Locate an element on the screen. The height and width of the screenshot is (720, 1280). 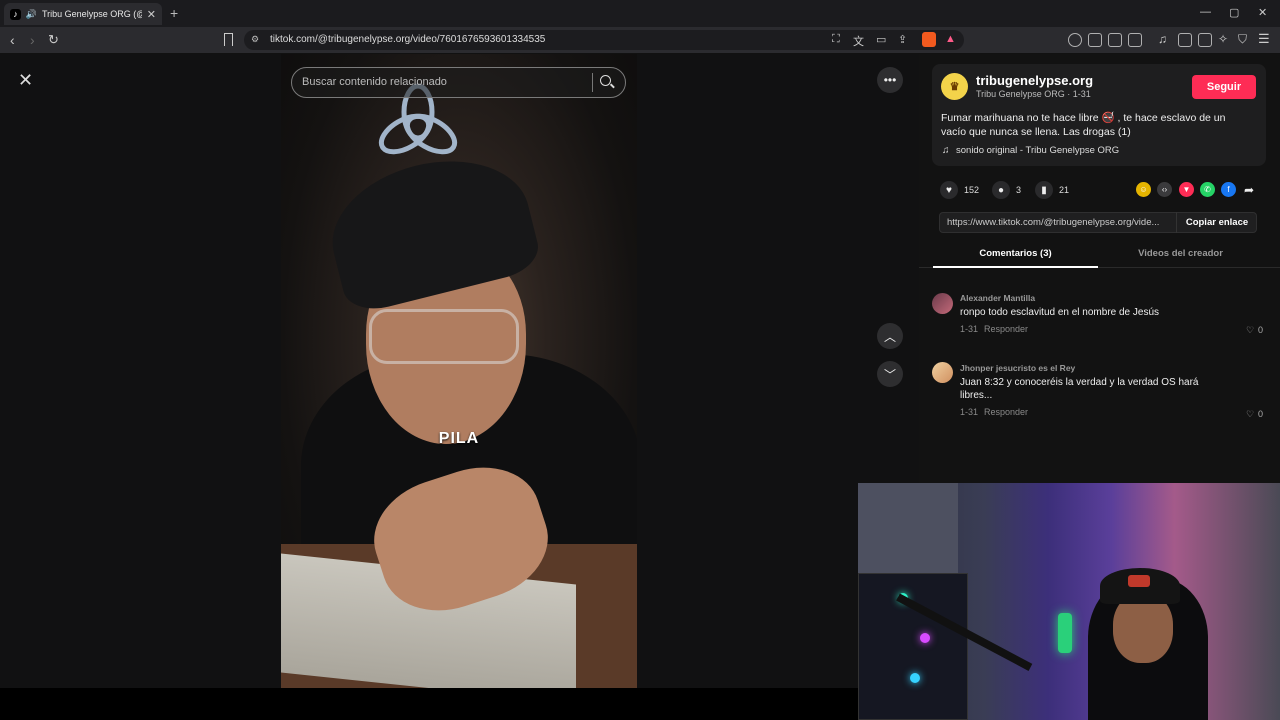
new-tab-icon: + is located at coordinates (174, 13).